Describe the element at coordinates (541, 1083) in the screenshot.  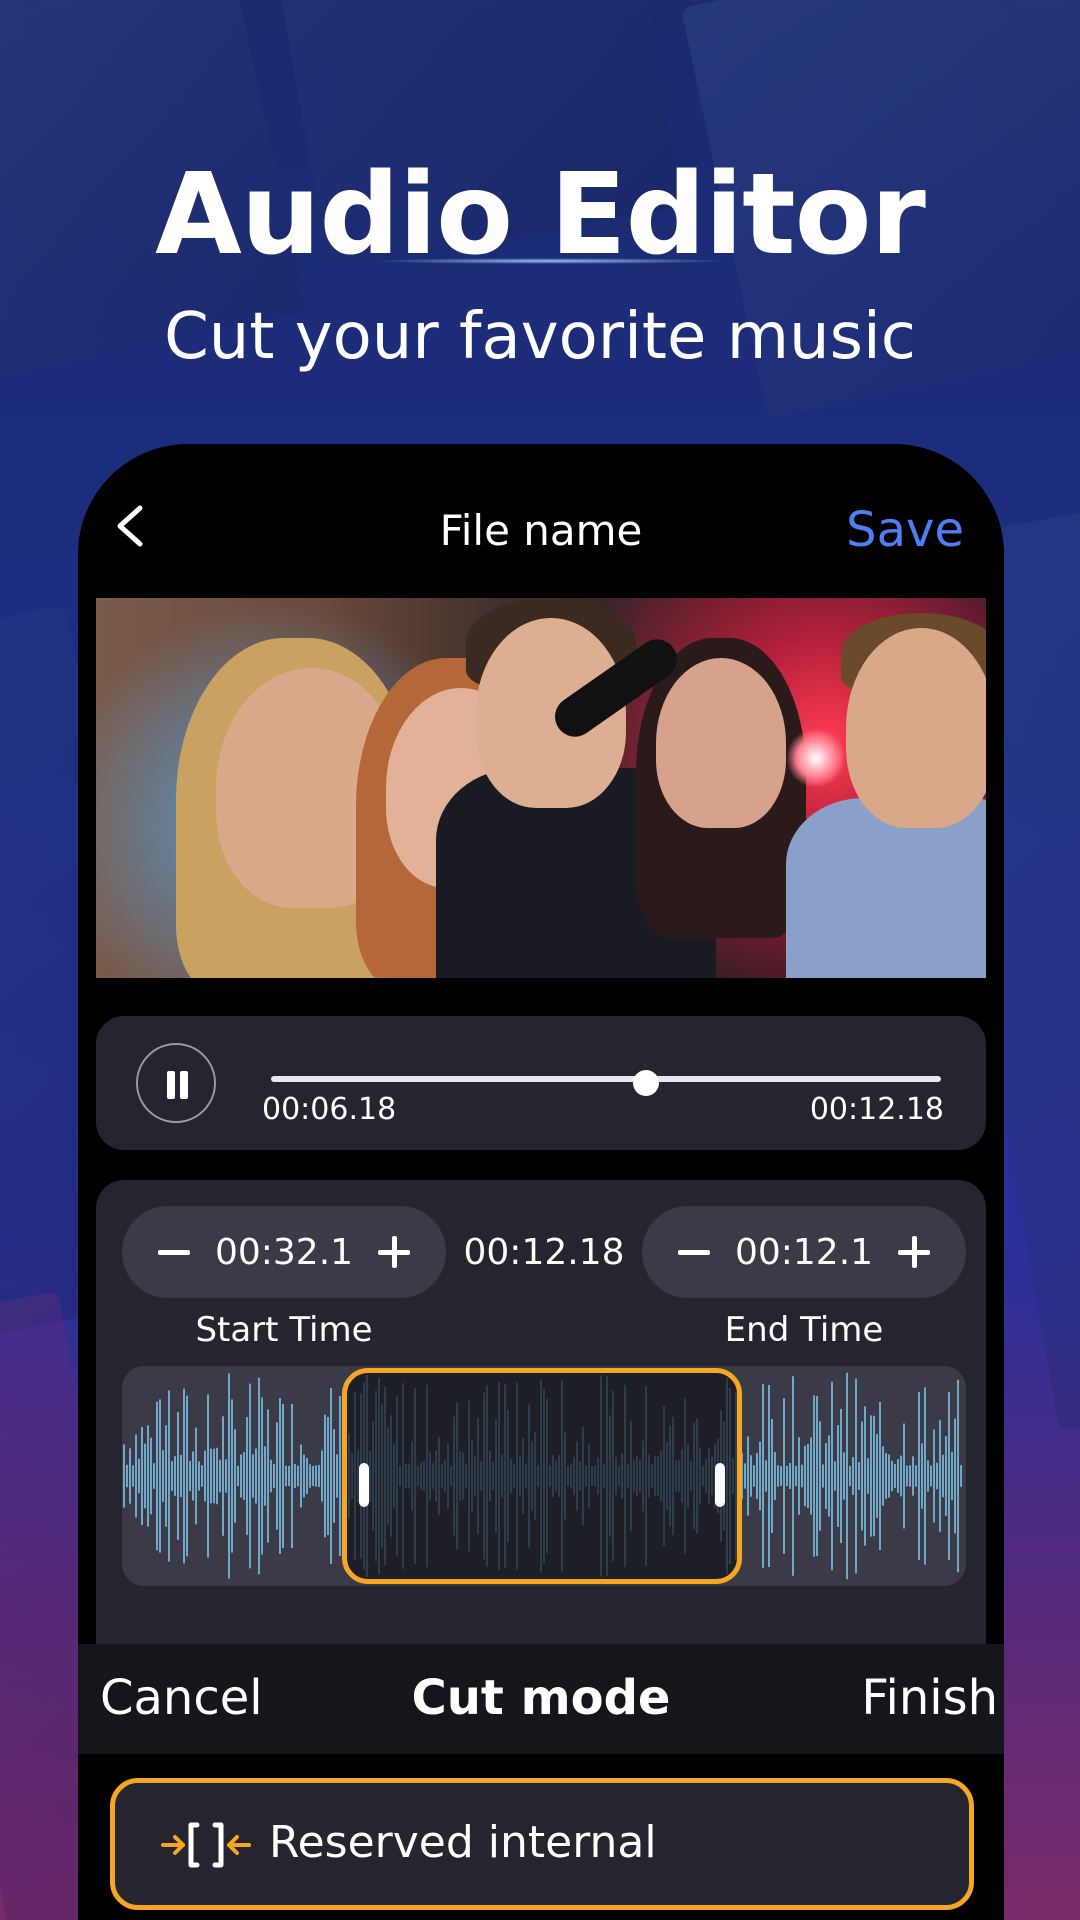
I see `playback-bar: 00:06.18 00:12.18` at that location.